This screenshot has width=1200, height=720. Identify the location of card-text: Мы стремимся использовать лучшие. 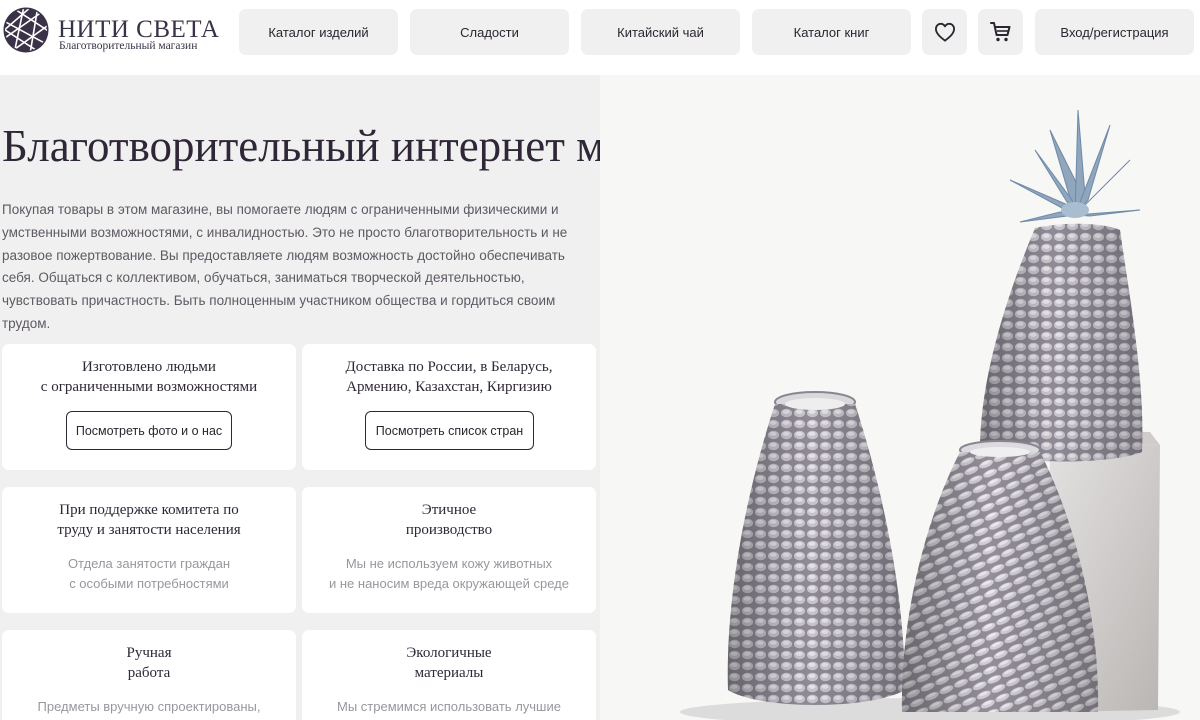
(449, 706).